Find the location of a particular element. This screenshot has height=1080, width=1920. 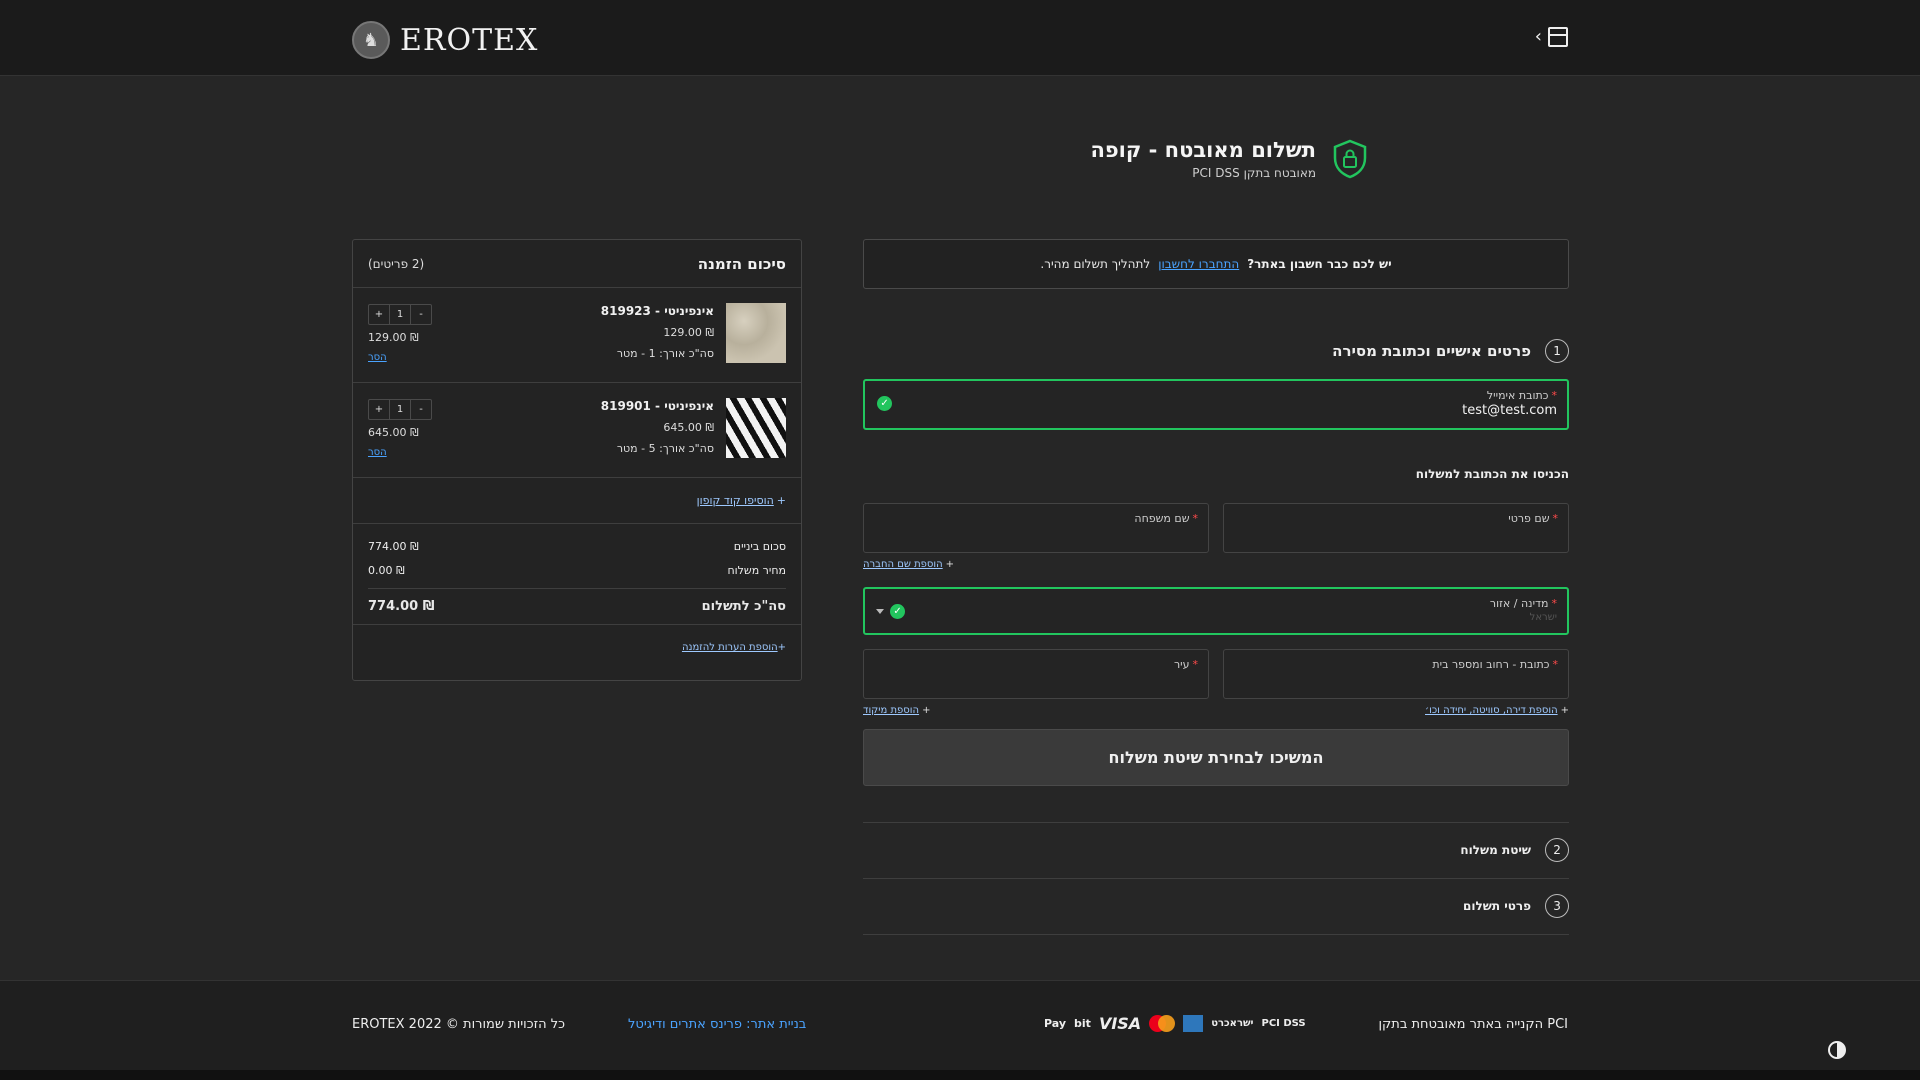

bottom-strip is located at coordinates (960, 1075).